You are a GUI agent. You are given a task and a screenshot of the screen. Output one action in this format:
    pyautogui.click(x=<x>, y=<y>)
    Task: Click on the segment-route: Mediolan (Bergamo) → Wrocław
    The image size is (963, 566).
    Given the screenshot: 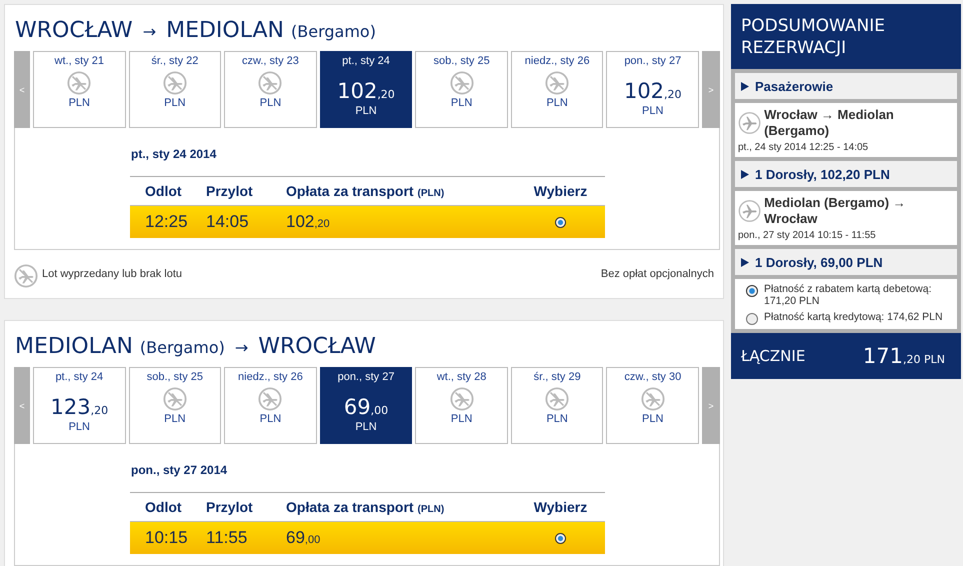 What is the action you would take?
    pyautogui.click(x=835, y=211)
    